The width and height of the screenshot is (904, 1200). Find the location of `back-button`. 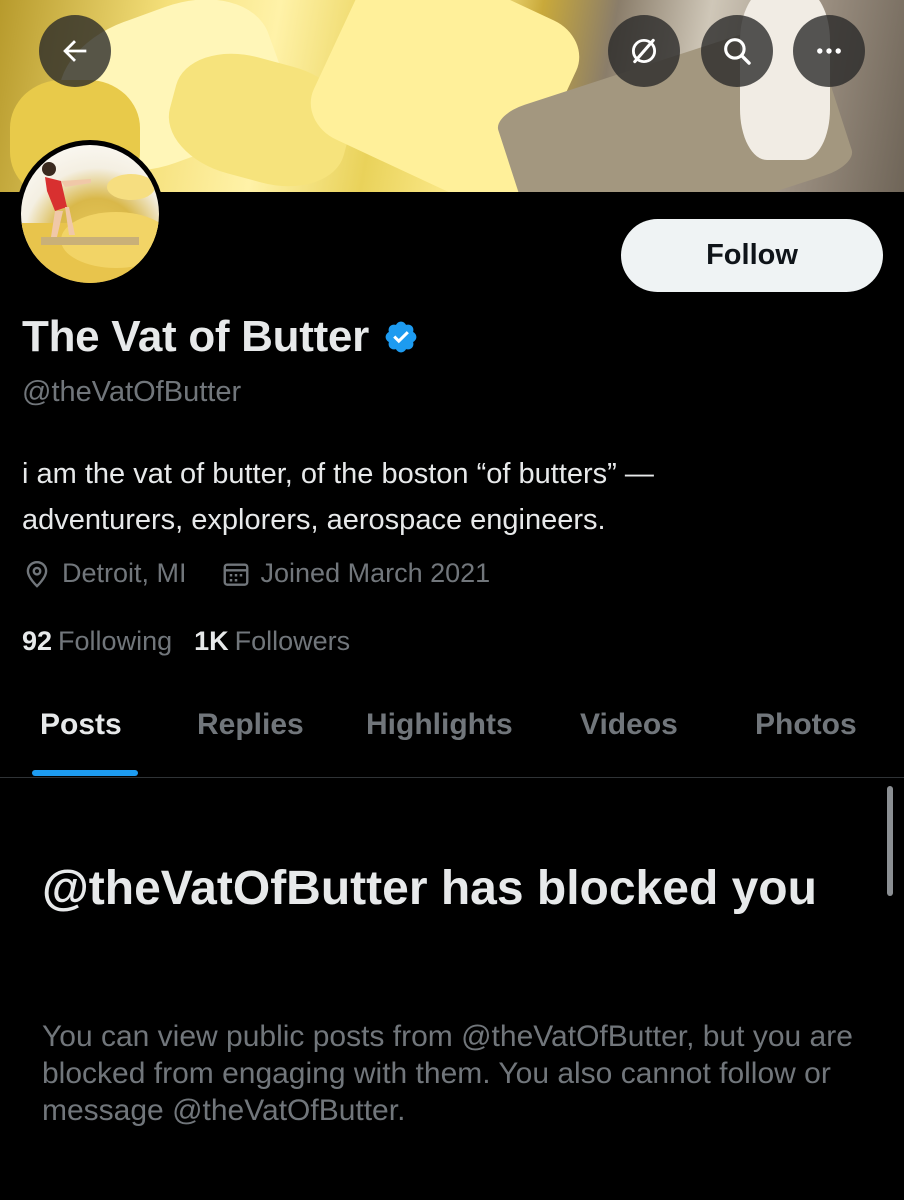

back-button is located at coordinates (75, 51).